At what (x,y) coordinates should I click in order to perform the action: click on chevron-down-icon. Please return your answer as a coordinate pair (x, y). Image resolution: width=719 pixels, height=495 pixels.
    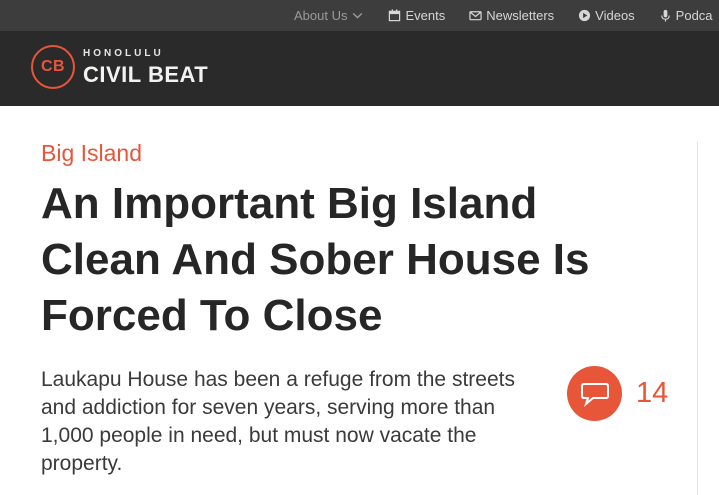
    Looking at the image, I should click on (357, 15).